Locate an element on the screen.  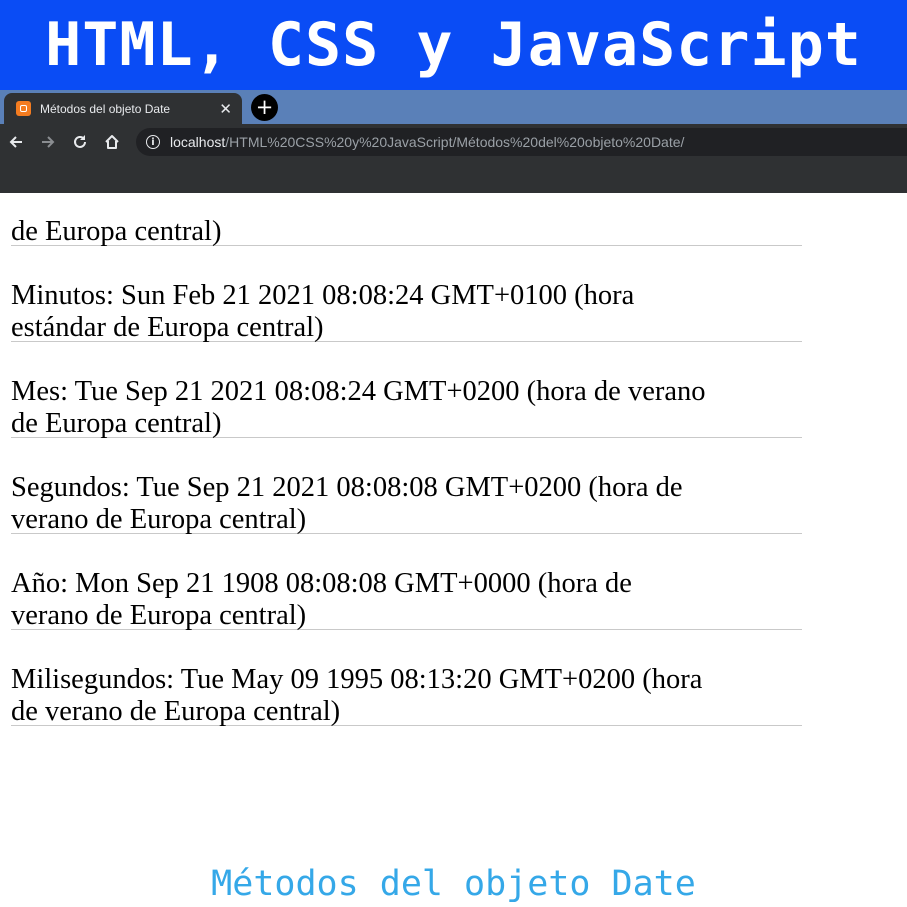
tab-bar: Métodos del objeto Date ✕ + is located at coordinates (453, 107).